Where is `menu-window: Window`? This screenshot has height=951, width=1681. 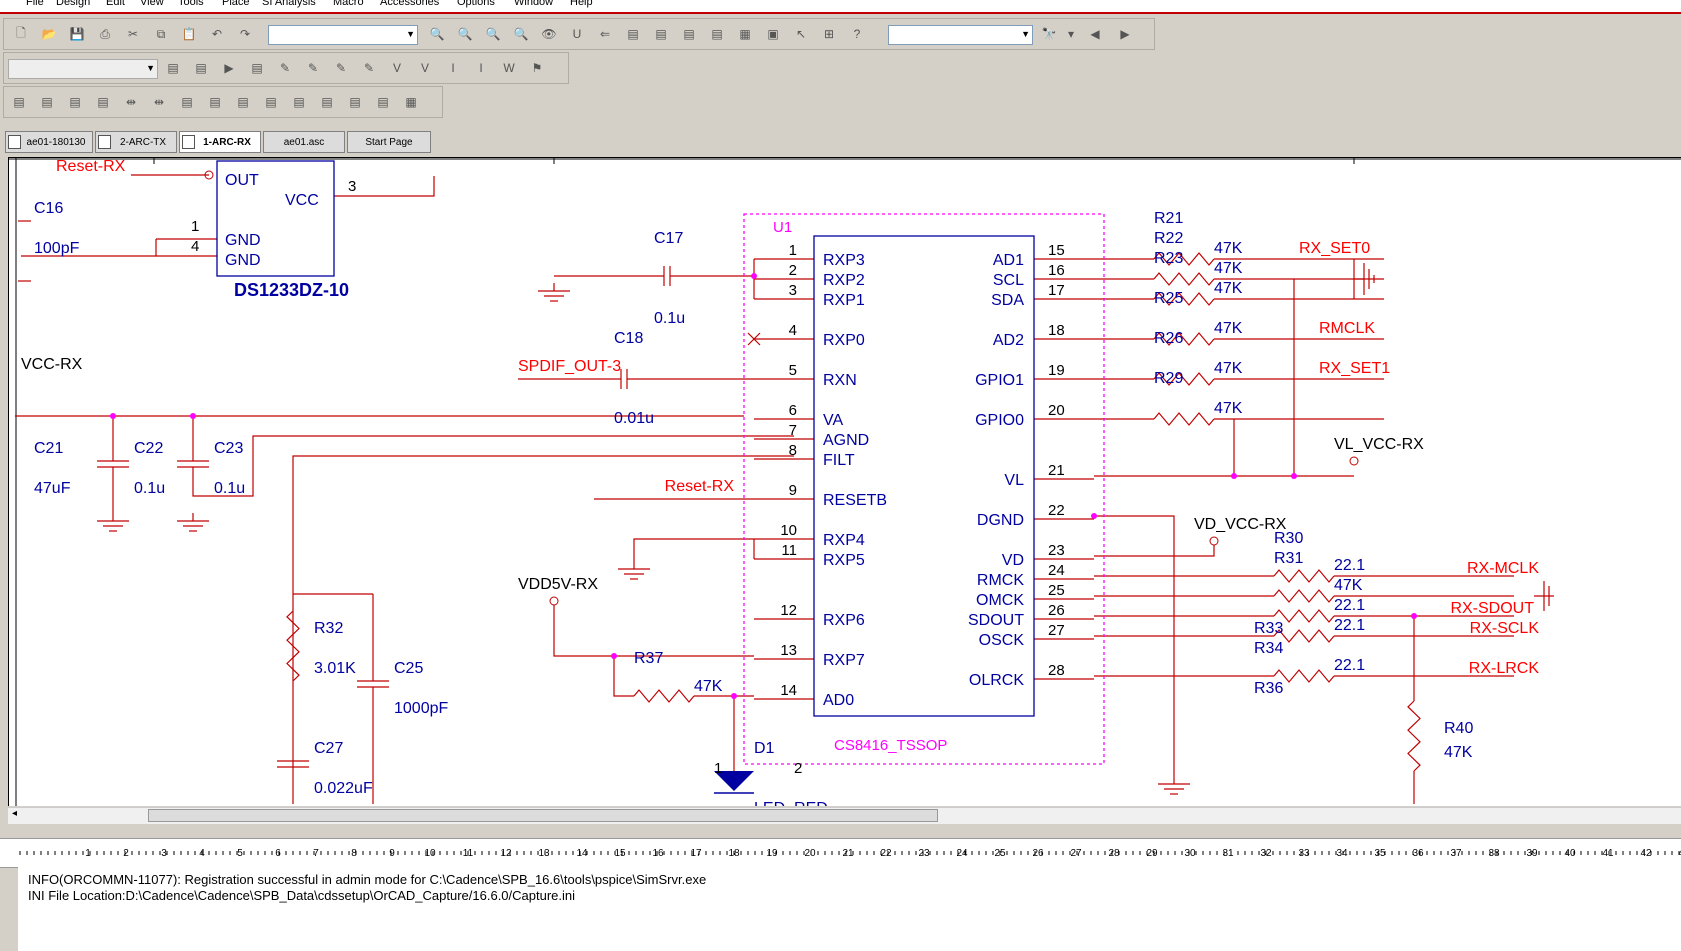 menu-window: Window is located at coordinates (533, 4).